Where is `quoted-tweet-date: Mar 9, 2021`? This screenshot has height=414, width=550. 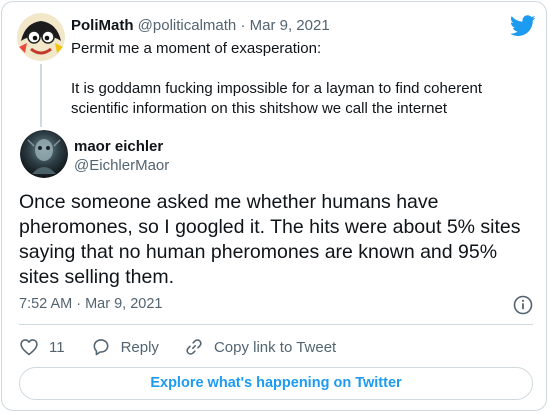
quoted-tweet-date: Mar 9, 2021 is located at coordinates (290, 25).